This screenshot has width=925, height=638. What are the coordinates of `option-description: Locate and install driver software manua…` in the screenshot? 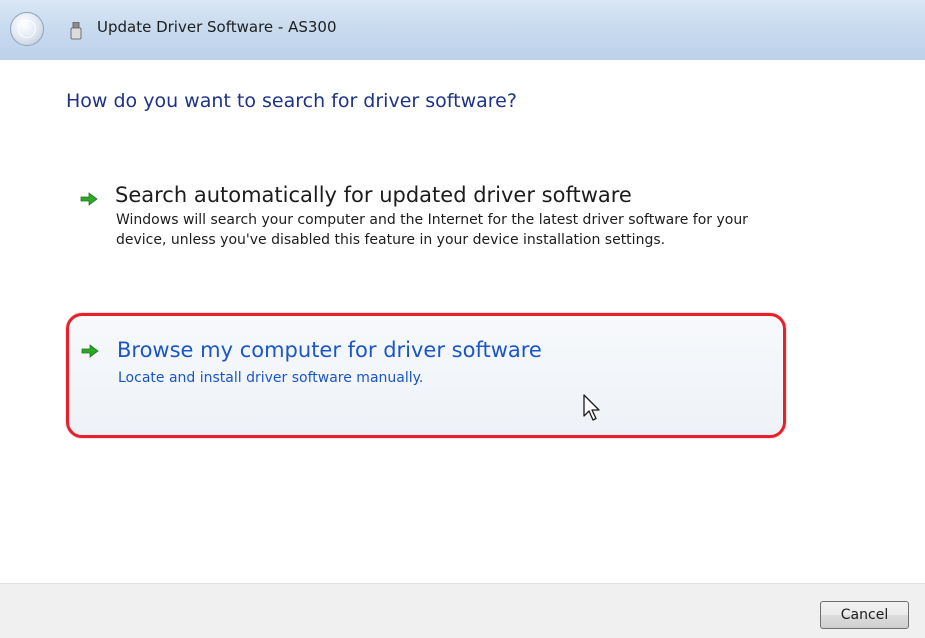 It's located at (271, 378).